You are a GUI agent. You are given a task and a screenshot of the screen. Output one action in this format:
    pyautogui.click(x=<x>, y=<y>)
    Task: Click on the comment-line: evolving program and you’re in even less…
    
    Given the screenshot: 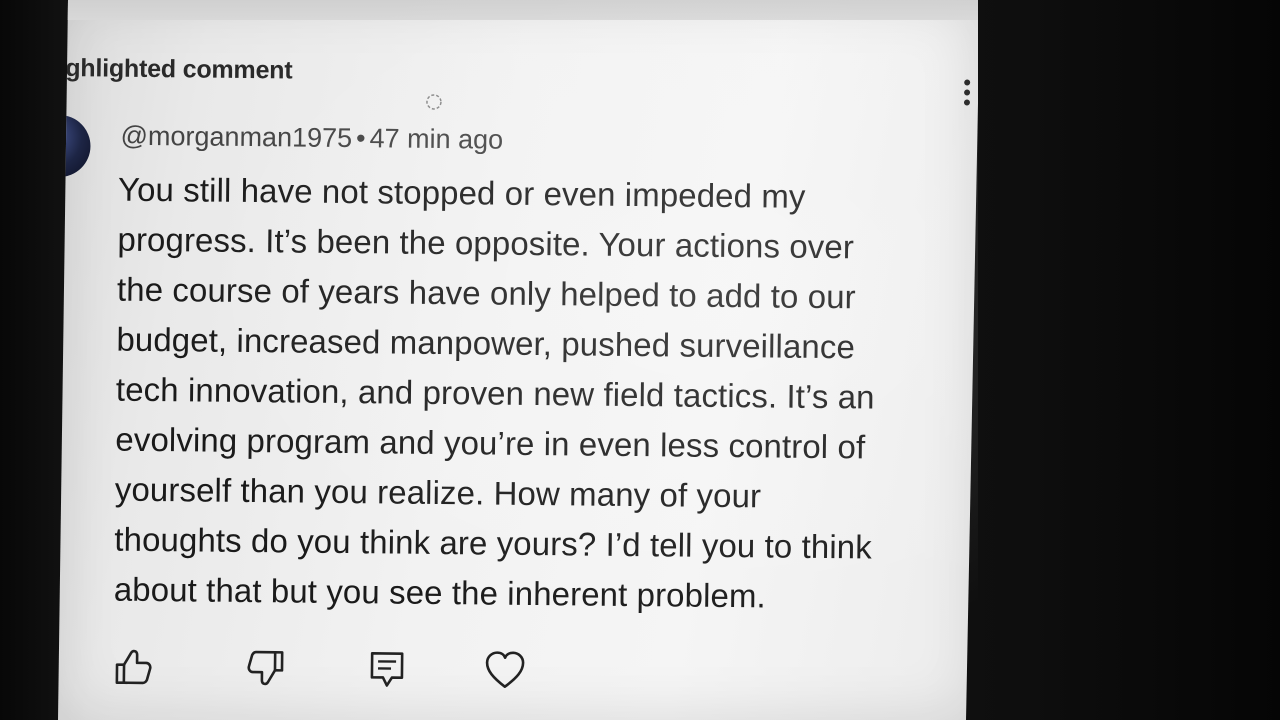 What is the action you would take?
    pyautogui.click(x=490, y=443)
    